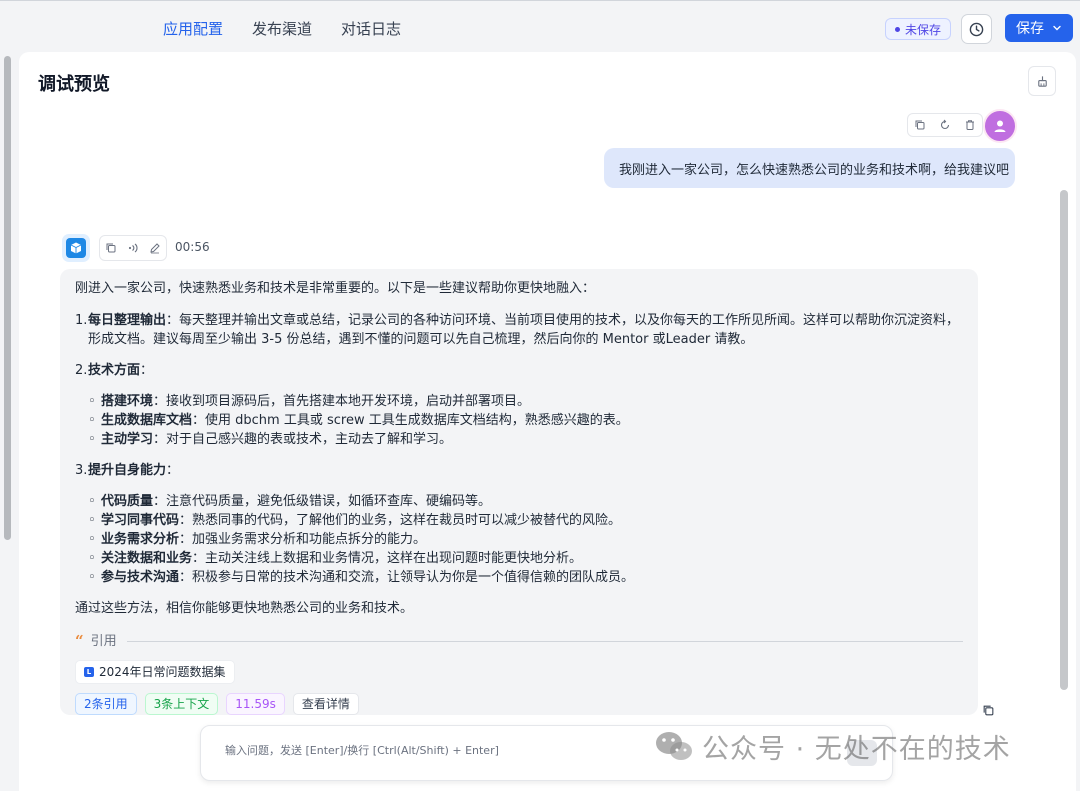  What do you see at coordinates (1030, 29) in the screenshot?
I see `save-label: 保存` at bounding box center [1030, 29].